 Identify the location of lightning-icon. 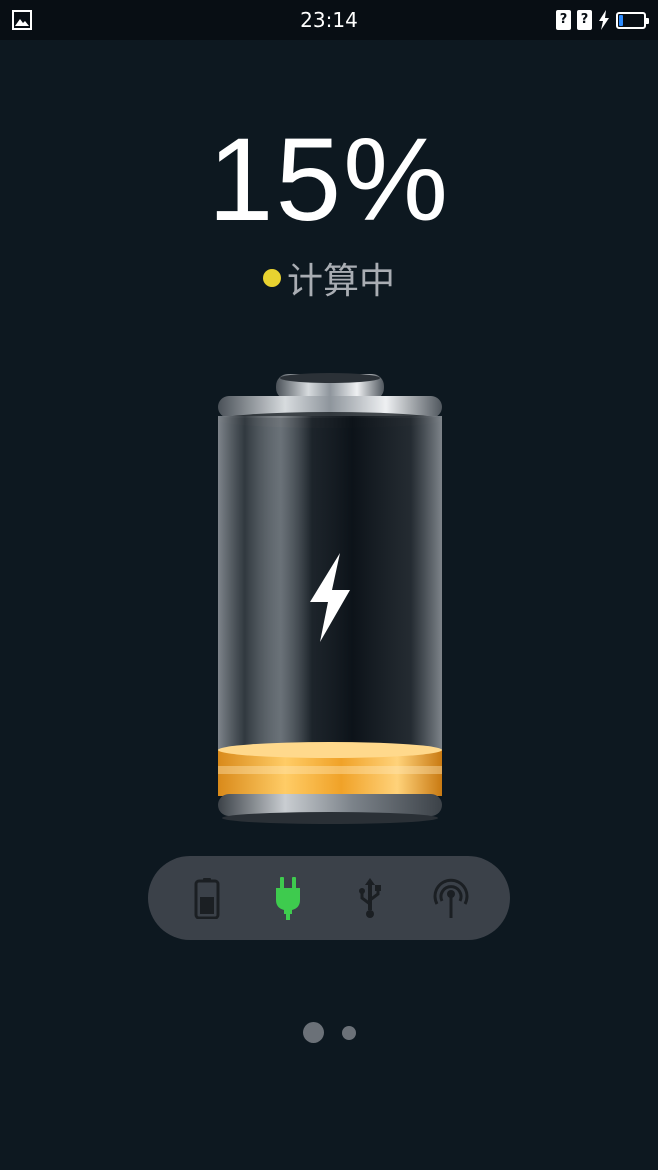
(604, 20).